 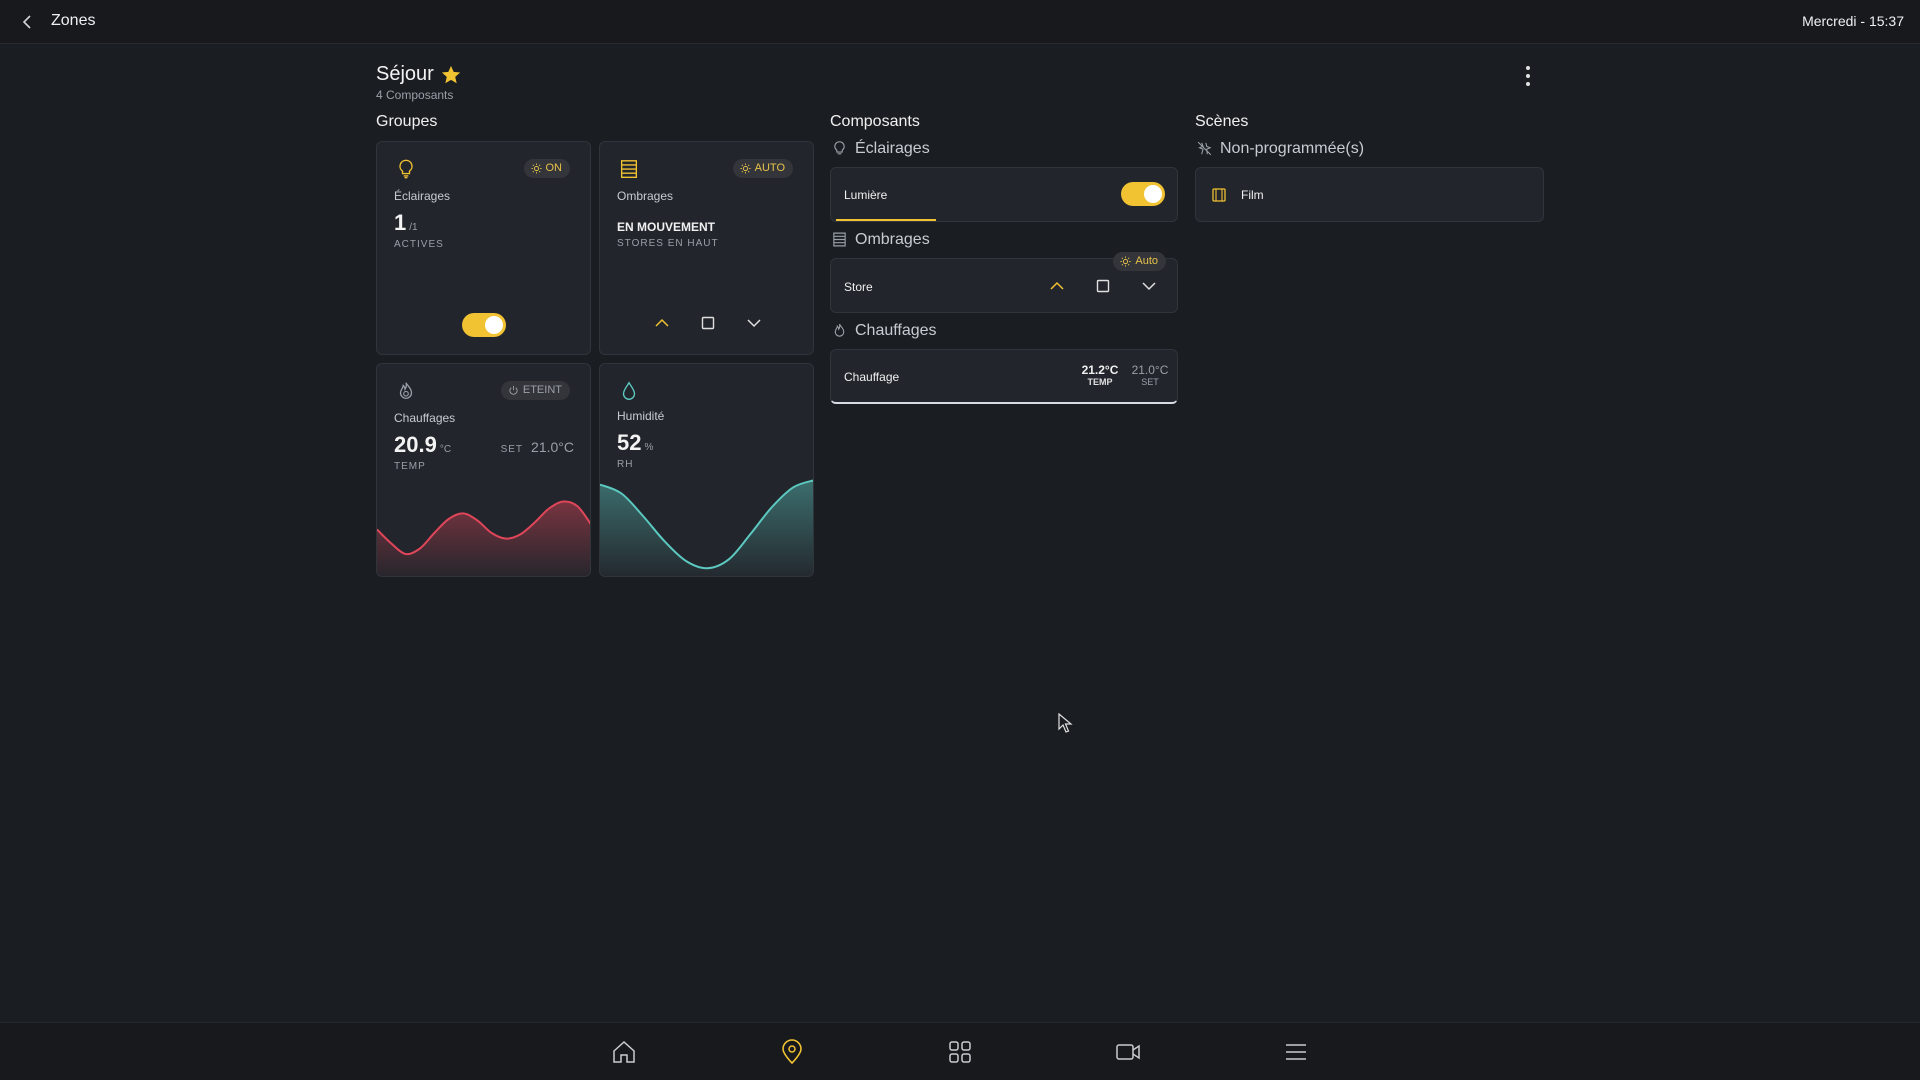 What do you see at coordinates (483, 470) in the screenshot?
I see `heating-group-card: ETEINT Chauffages 20.9 °C TEMP SET 21.0°C` at bounding box center [483, 470].